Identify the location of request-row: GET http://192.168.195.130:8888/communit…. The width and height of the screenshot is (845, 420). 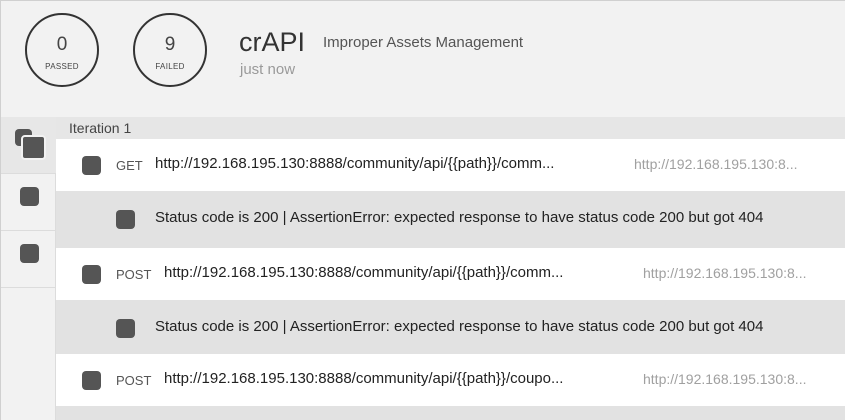
(450, 165).